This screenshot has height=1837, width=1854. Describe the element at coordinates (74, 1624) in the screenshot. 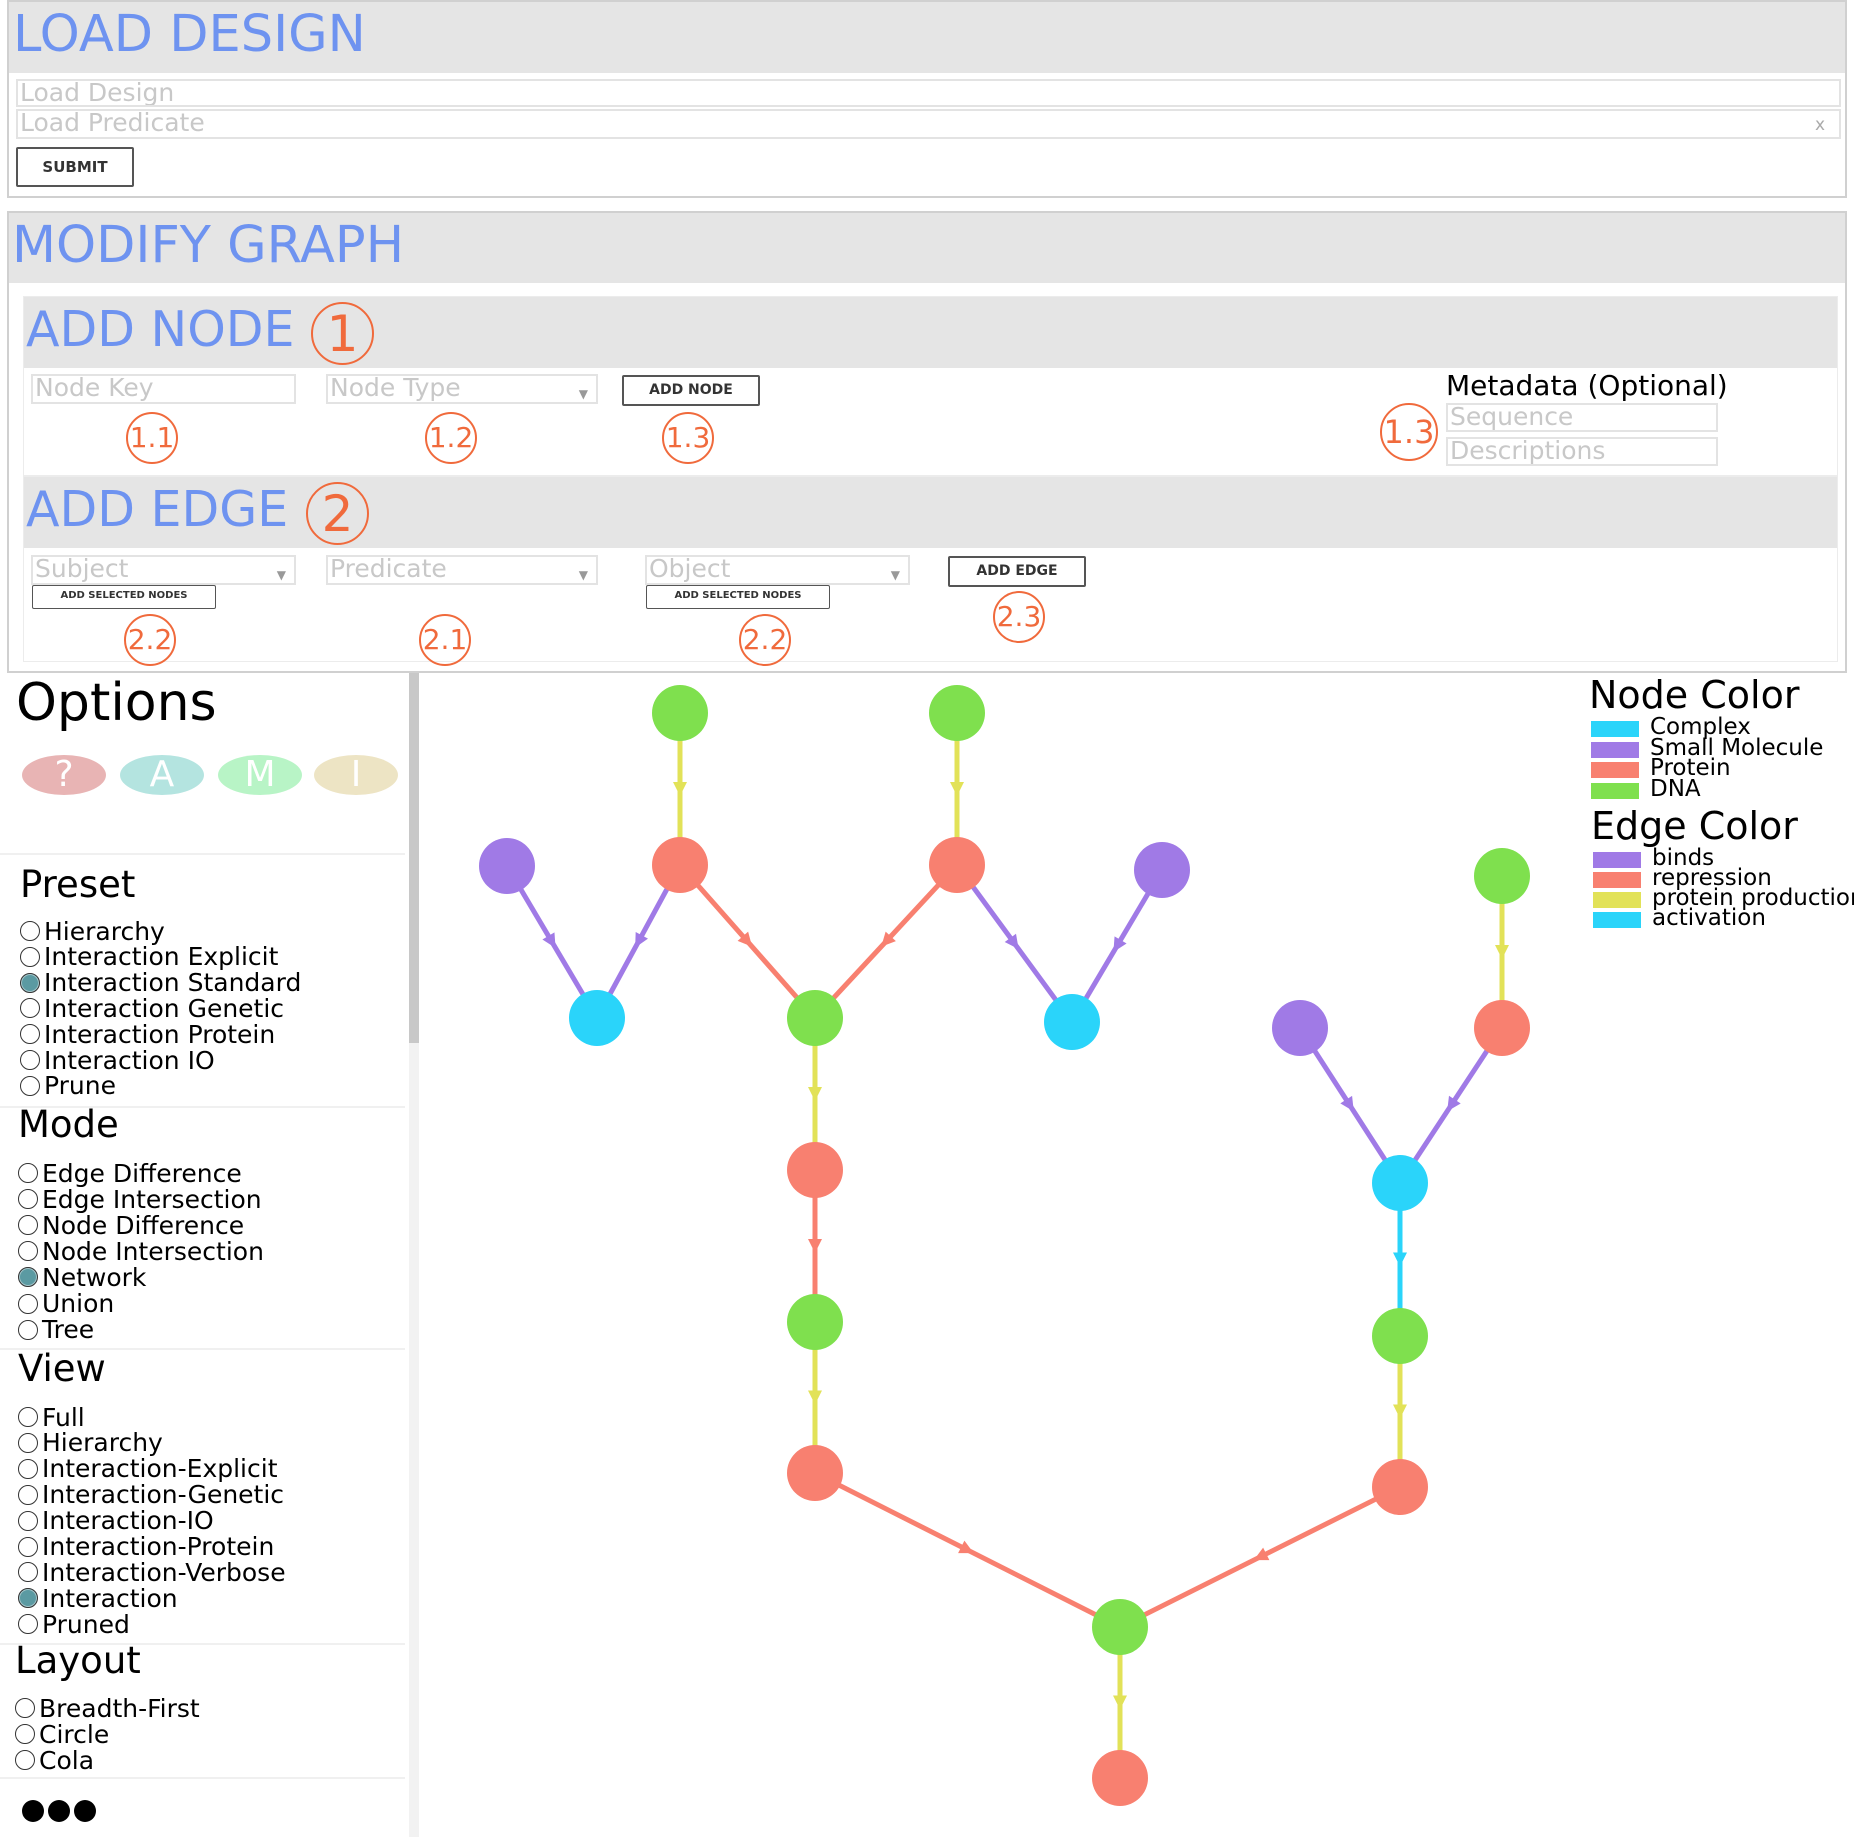

I see `radio-option: Pruned` at that location.